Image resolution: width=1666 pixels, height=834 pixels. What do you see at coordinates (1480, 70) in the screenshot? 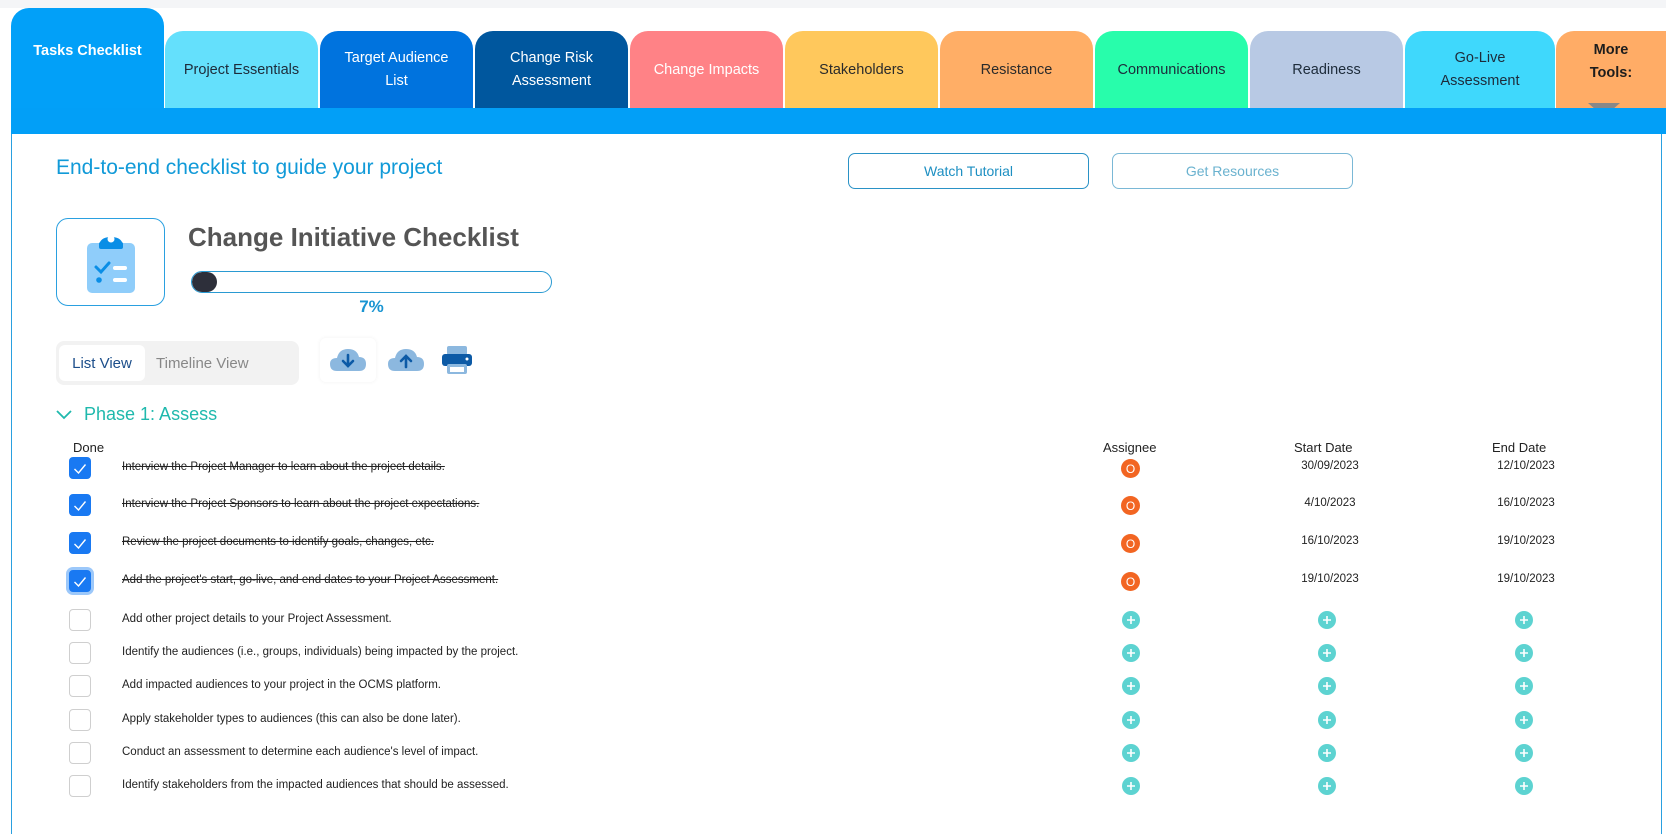
I see `tab-go-live-assessment: Go-Live Assessment` at bounding box center [1480, 70].